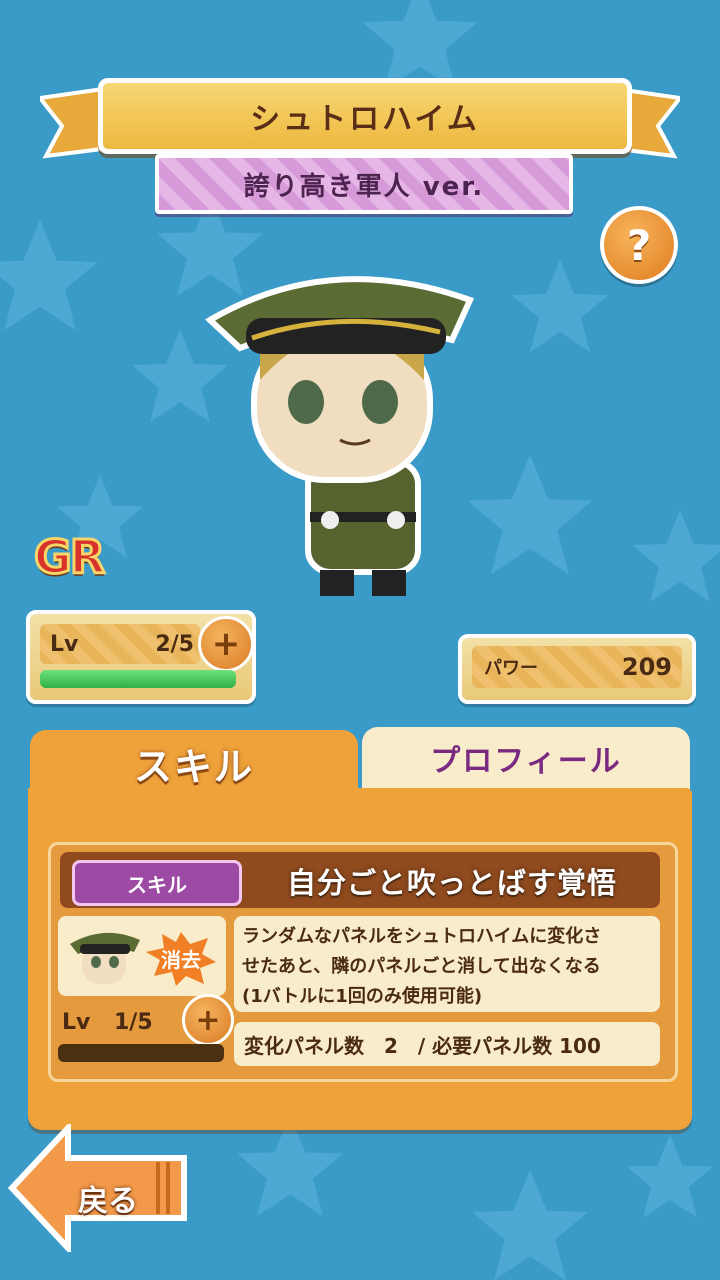 The width and height of the screenshot is (720, 1280). What do you see at coordinates (365, 116) in the screenshot?
I see `character-name: シュトロハイム` at bounding box center [365, 116].